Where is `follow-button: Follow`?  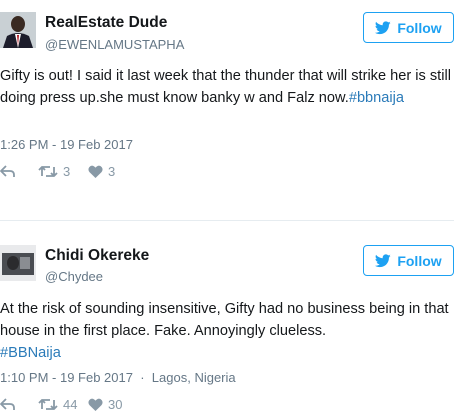
follow-button: Follow is located at coordinates (408, 260).